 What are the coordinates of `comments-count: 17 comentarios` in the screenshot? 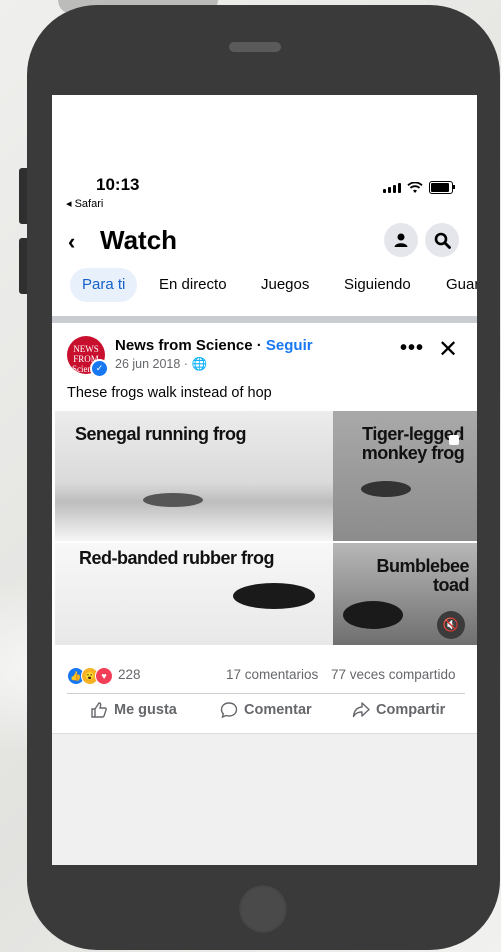 It's located at (272, 674).